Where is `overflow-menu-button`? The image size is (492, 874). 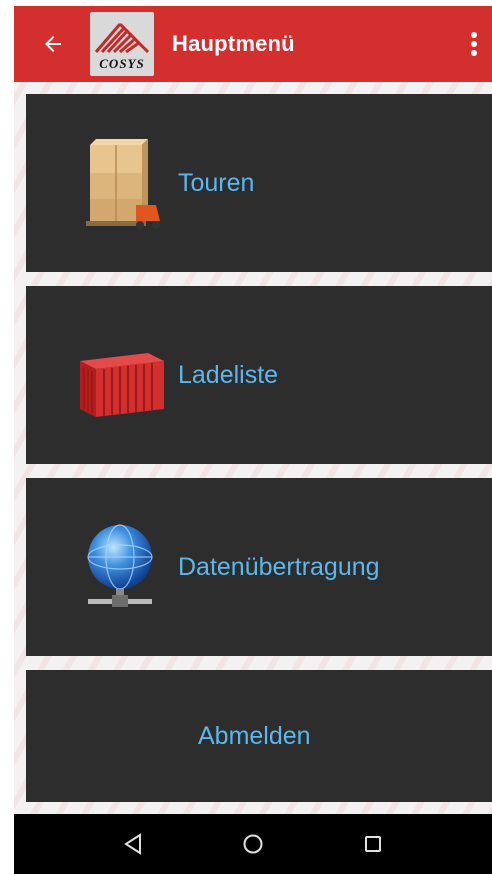
overflow-menu-button is located at coordinates (474, 44).